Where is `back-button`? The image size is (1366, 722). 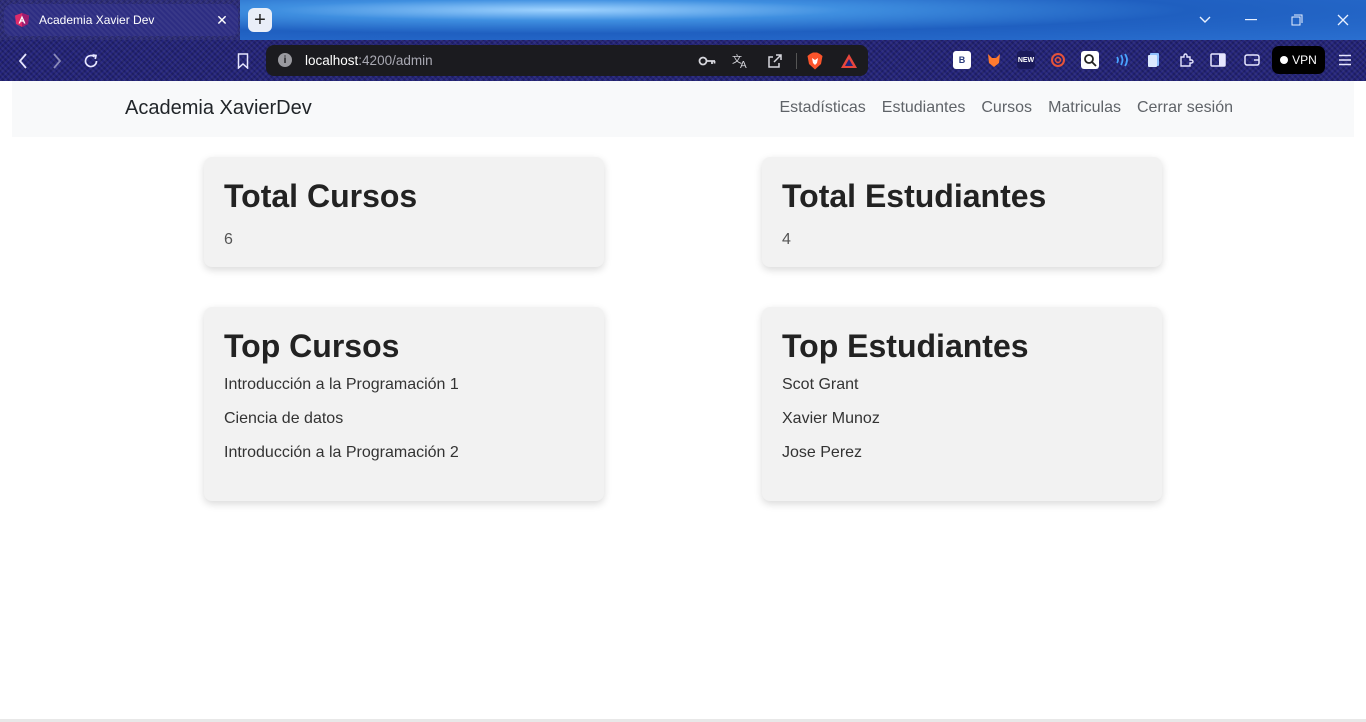
back-button is located at coordinates (23, 61).